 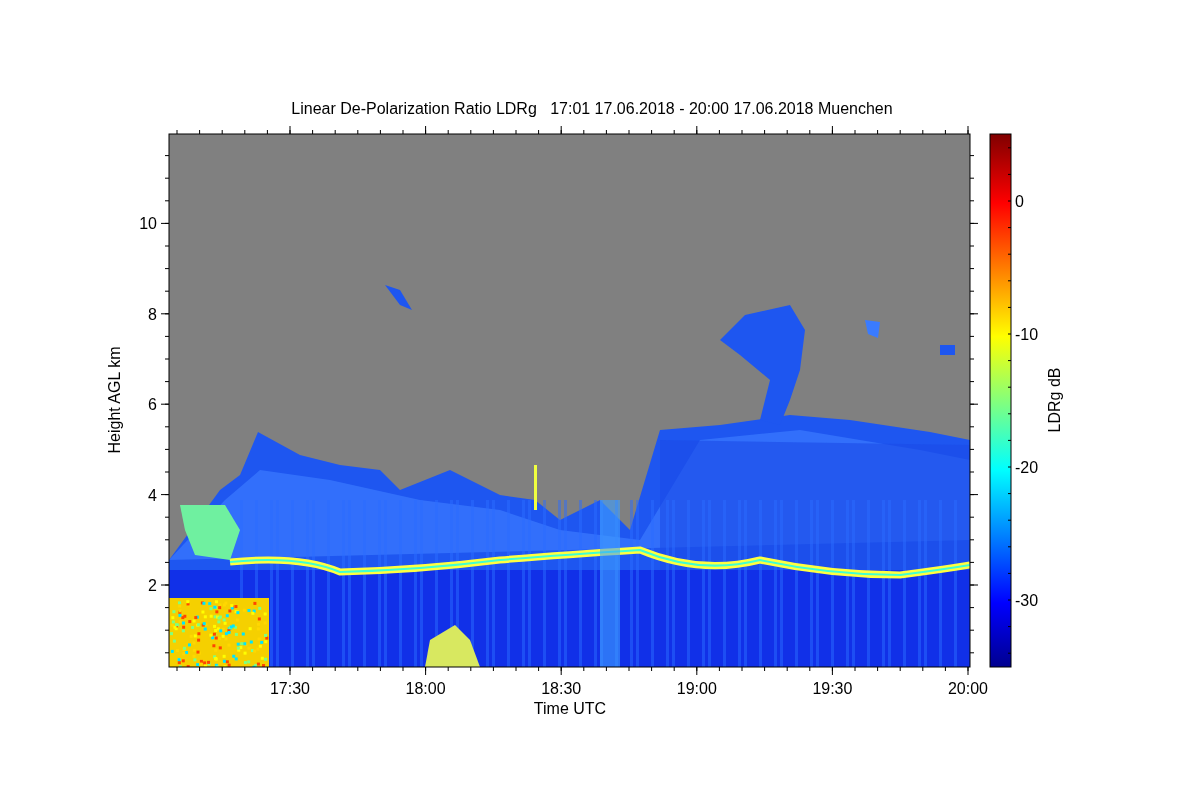 What do you see at coordinates (1027, 334) in the screenshot?
I see `colorbar-tick-label: -10` at bounding box center [1027, 334].